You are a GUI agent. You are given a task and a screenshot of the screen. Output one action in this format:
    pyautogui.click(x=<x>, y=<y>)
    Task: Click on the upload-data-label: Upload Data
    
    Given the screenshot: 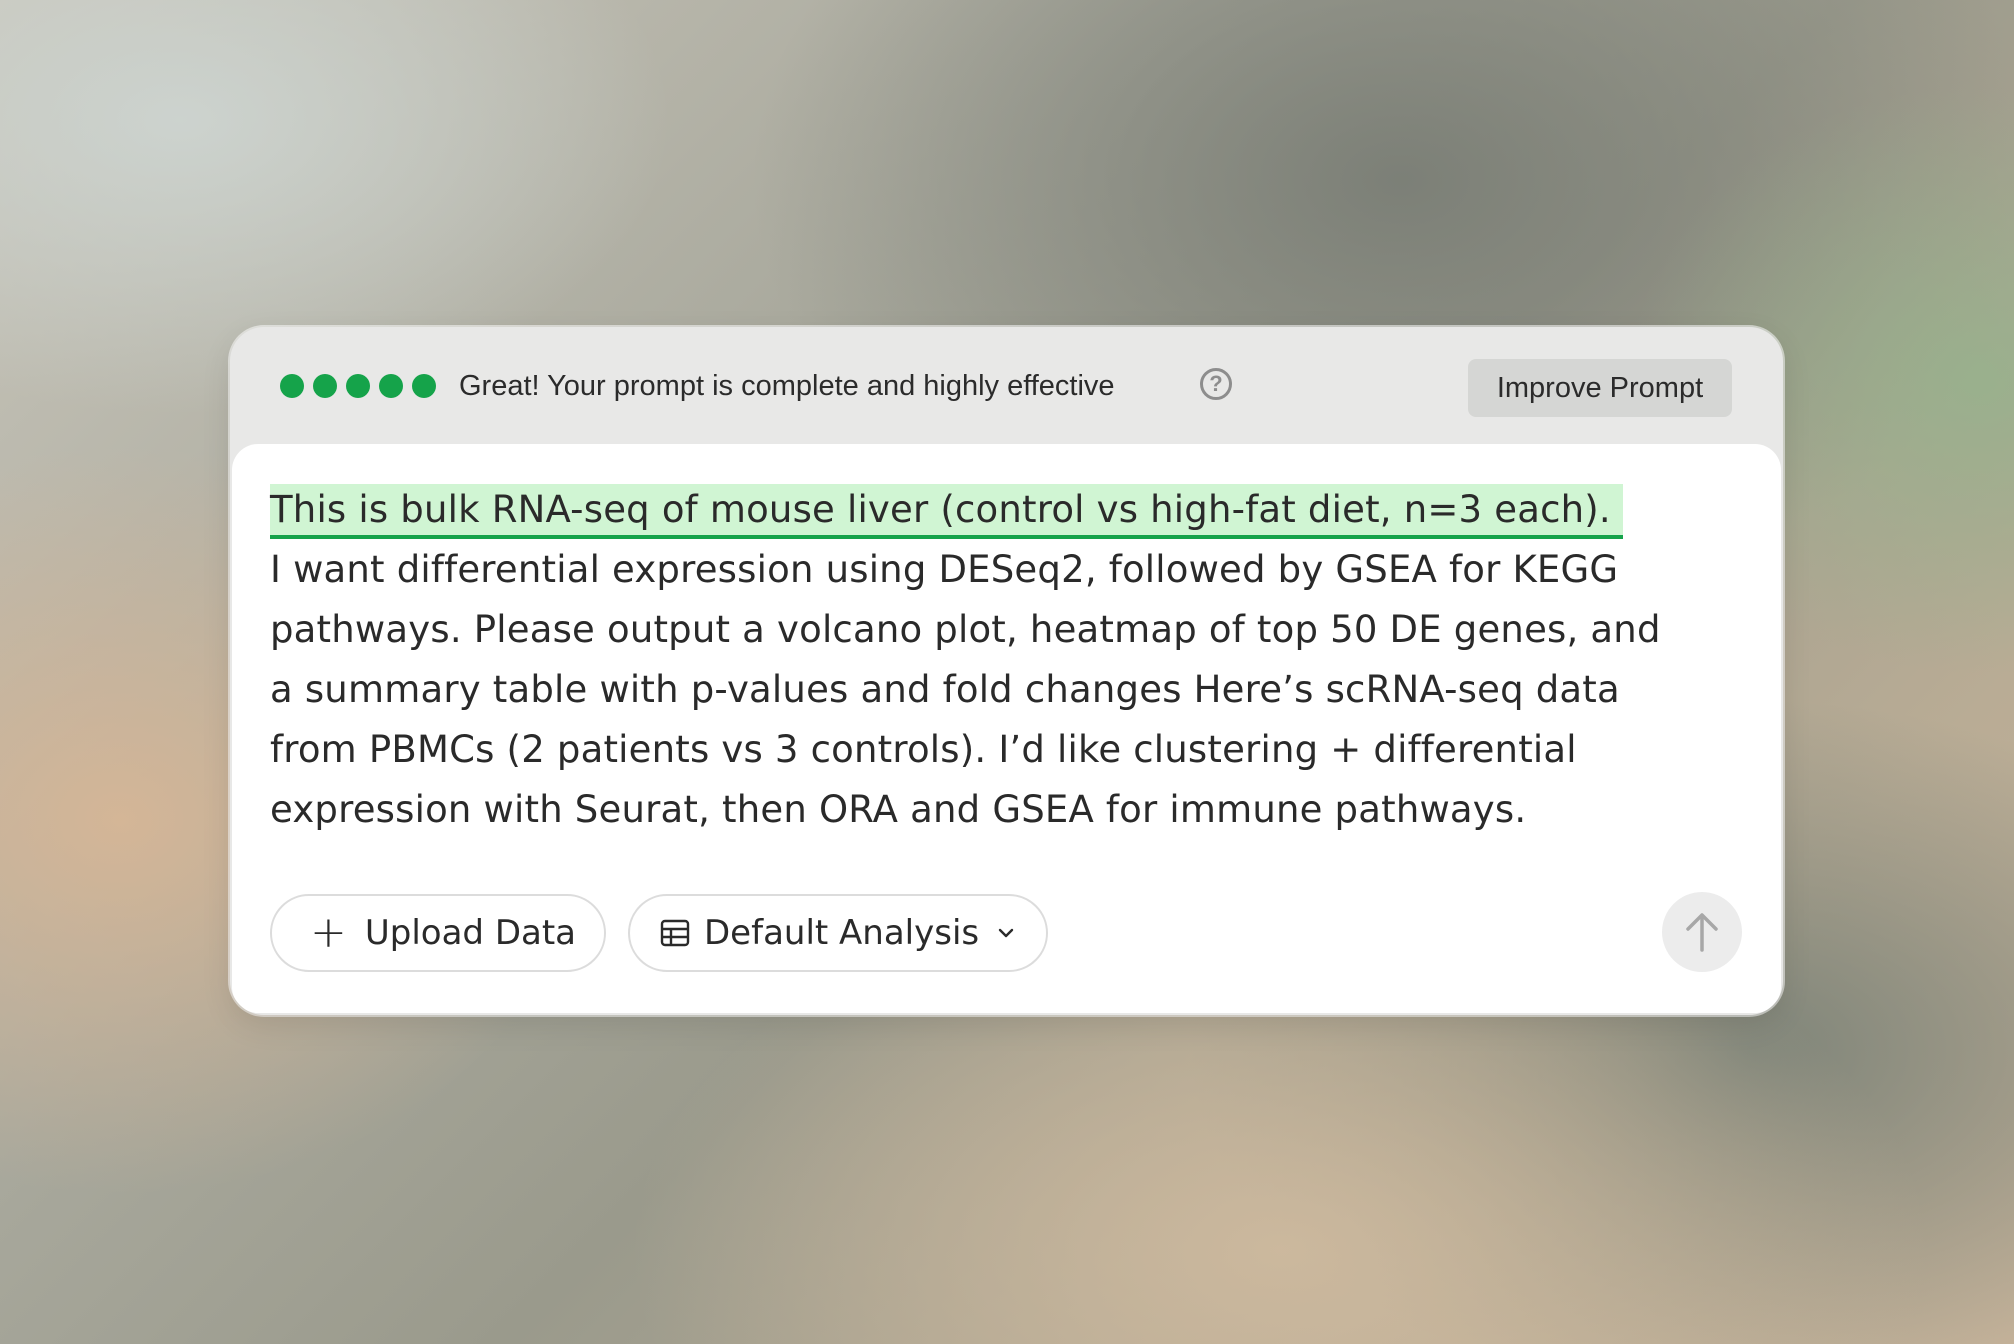 What is the action you would take?
    pyautogui.click(x=470, y=933)
    